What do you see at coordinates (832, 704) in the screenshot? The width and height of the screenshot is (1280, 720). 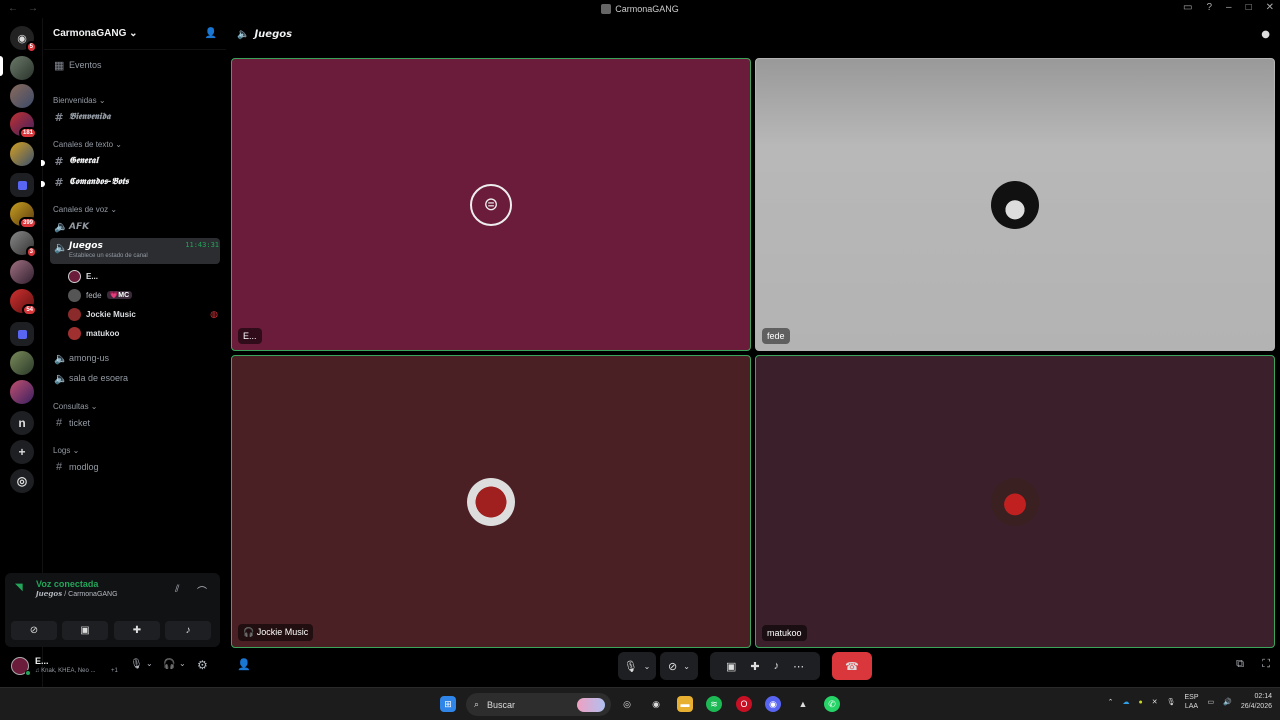 I see `whatsapp-icon: ✆` at bounding box center [832, 704].